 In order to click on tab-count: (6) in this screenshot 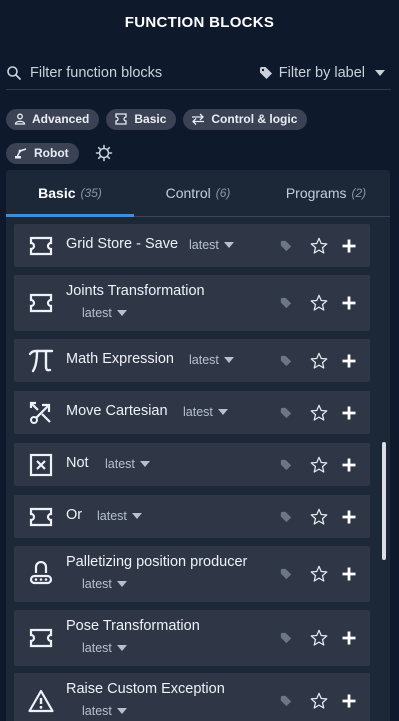, I will do `click(223, 193)`.